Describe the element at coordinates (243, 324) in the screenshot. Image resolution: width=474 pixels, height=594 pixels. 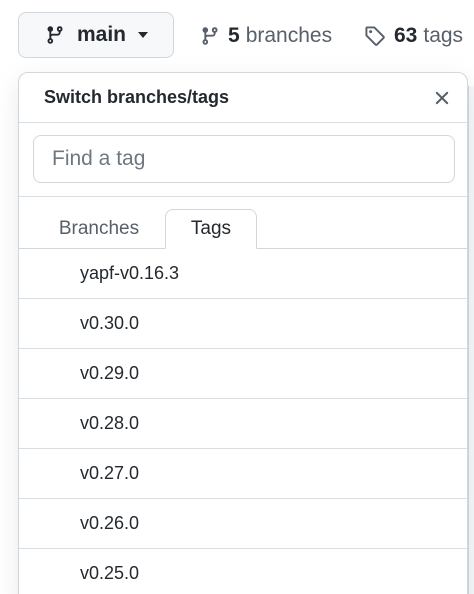
I see `tag-list-item: v0.30.0` at that location.